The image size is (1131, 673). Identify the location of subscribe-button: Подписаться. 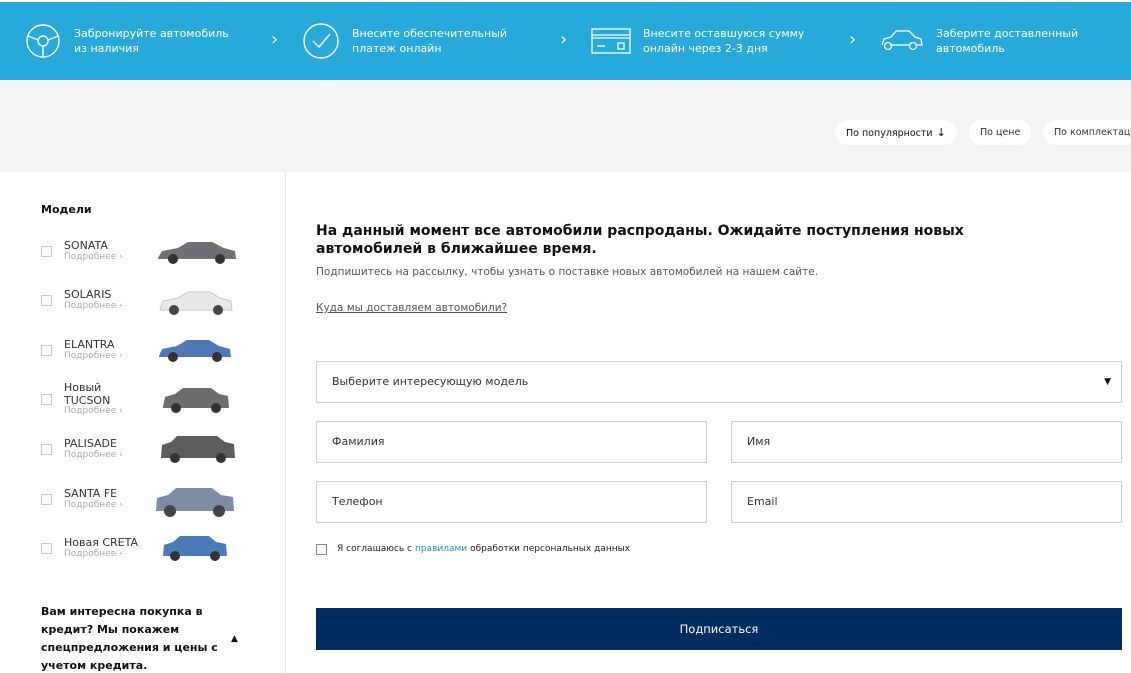
(719, 629).